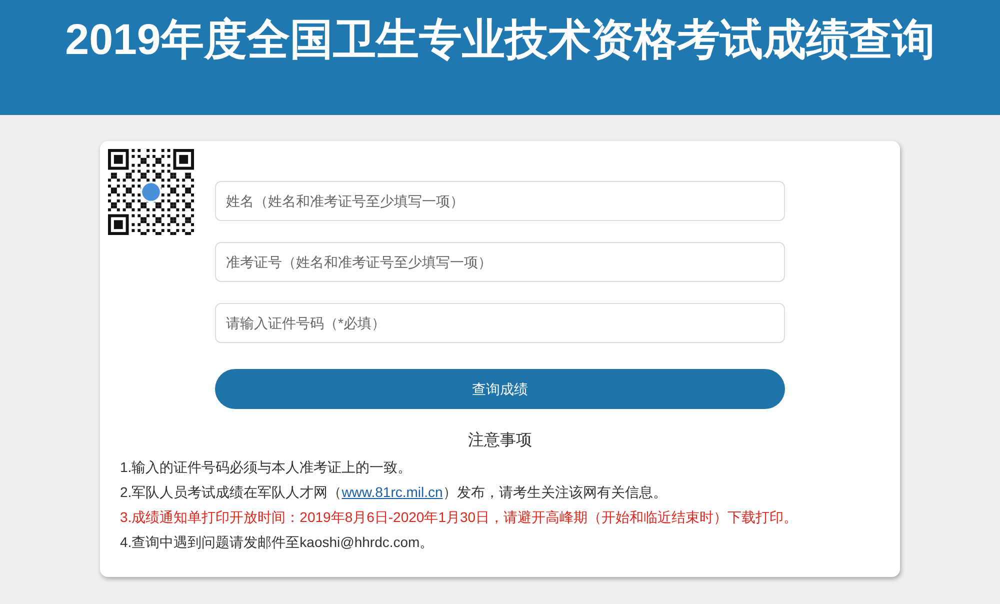 Image resolution: width=1000 pixels, height=604 pixels. What do you see at coordinates (500, 262) in the screenshot?
I see `input-field: 准考证号（姓名和准考证号至少填写一项）` at bounding box center [500, 262].